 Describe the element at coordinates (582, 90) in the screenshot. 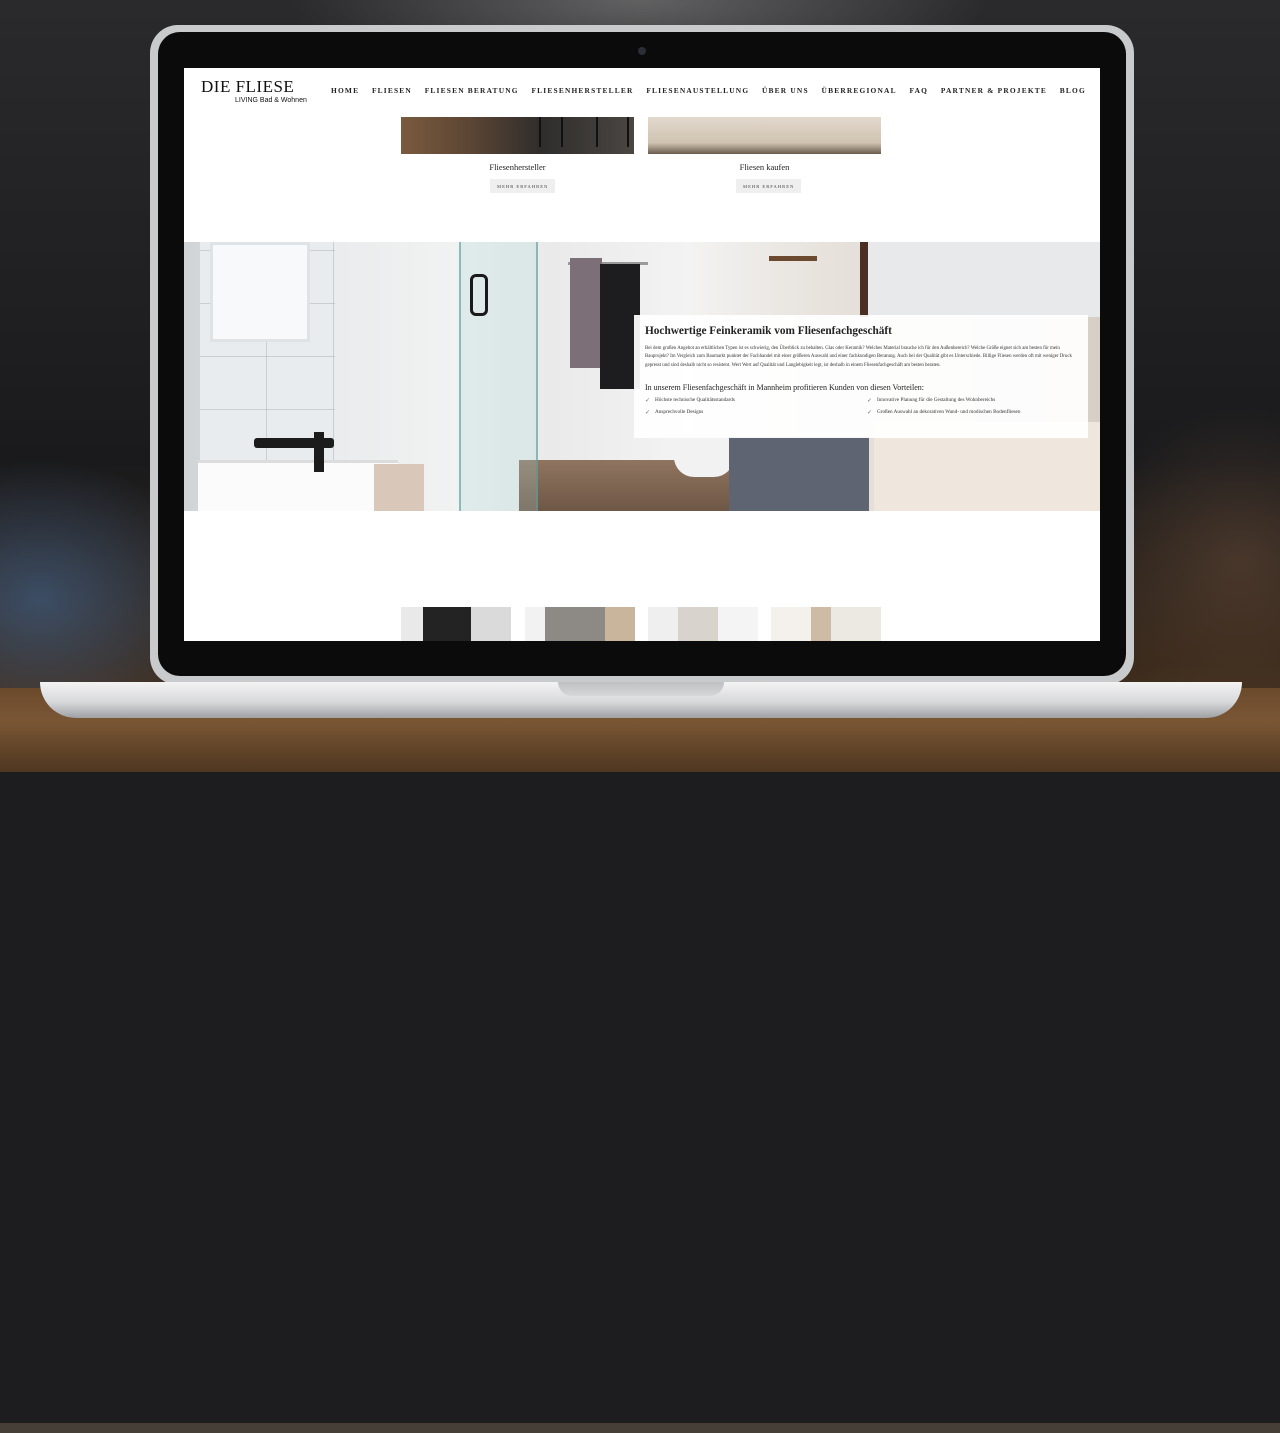

I see `nav-item-fliesenhersteller: FLIESENHERSTELLER` at that location.